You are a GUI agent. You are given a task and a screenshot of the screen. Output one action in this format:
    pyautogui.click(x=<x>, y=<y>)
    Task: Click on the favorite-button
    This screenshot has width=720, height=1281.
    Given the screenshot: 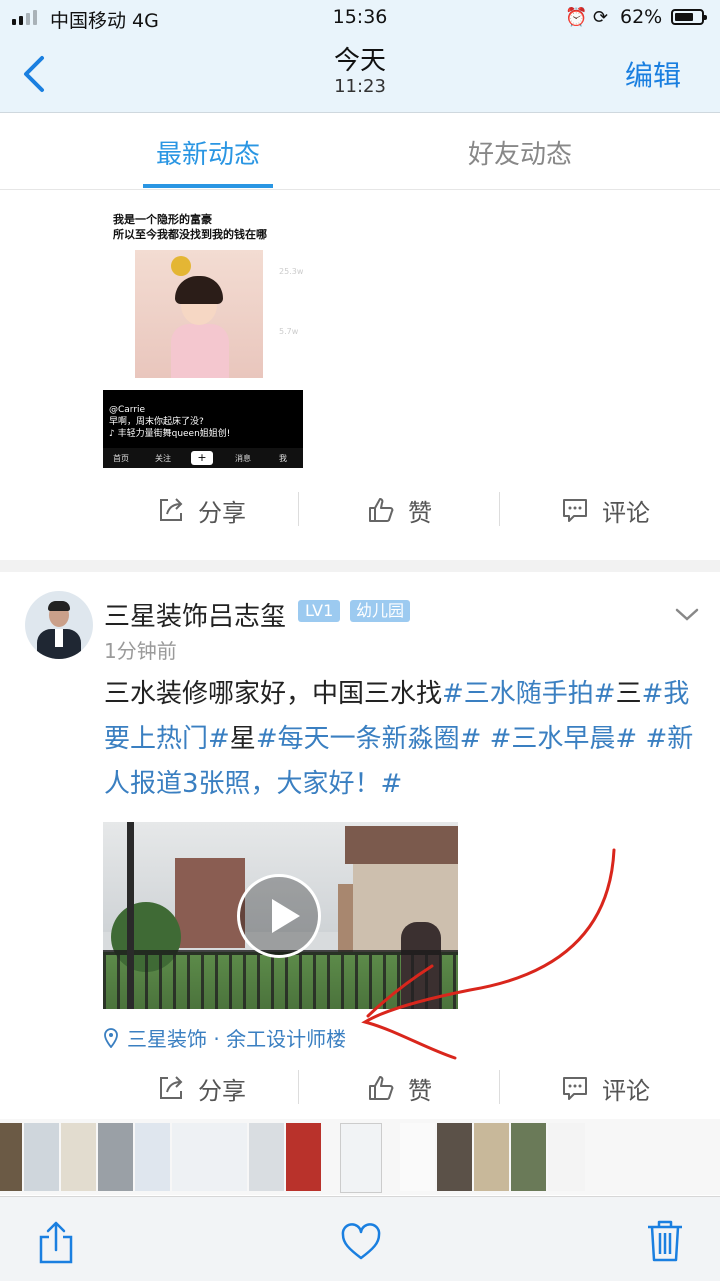 What is the action you would take?
    pyautogui.click(x=361, y=1242)
    